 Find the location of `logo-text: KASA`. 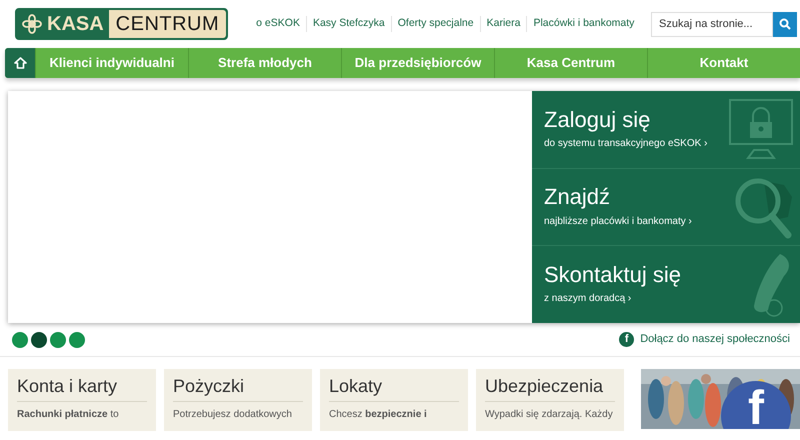

logo-text: KASA is located at coordinates (75, 24).